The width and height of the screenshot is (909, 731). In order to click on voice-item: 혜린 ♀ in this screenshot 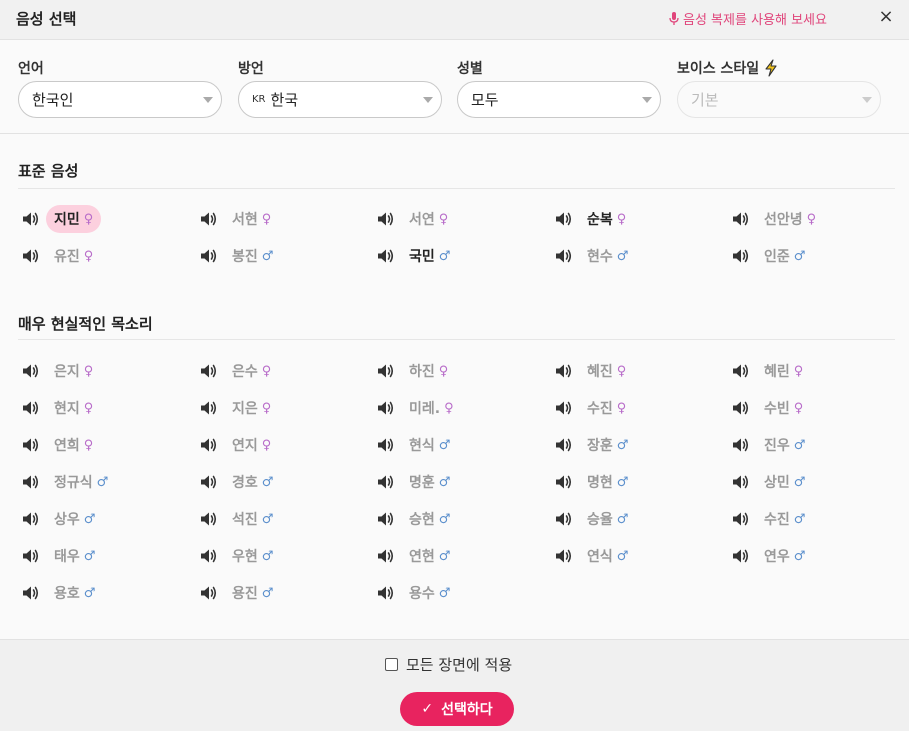, I will do `click(771, 371)`.